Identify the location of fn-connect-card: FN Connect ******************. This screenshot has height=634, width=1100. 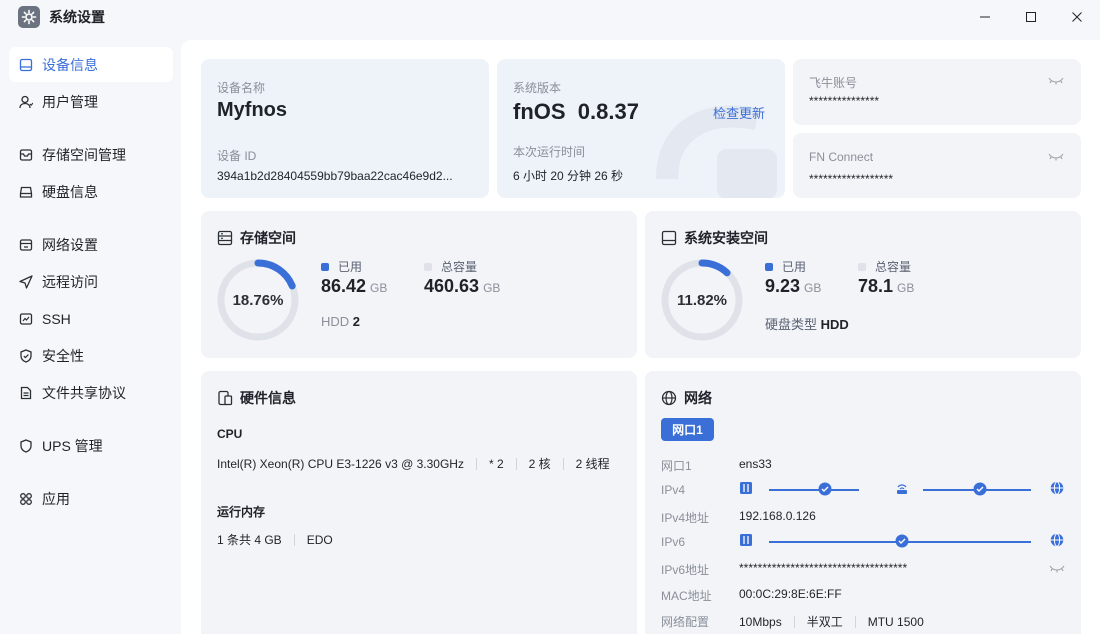
(937, 165).